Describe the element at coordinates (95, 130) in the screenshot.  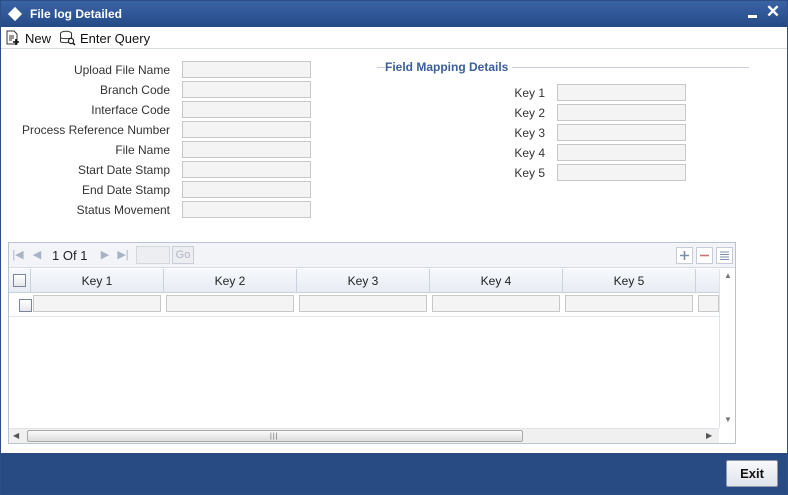
I see `process-reference-number-label: Process Reference Number` at that location.